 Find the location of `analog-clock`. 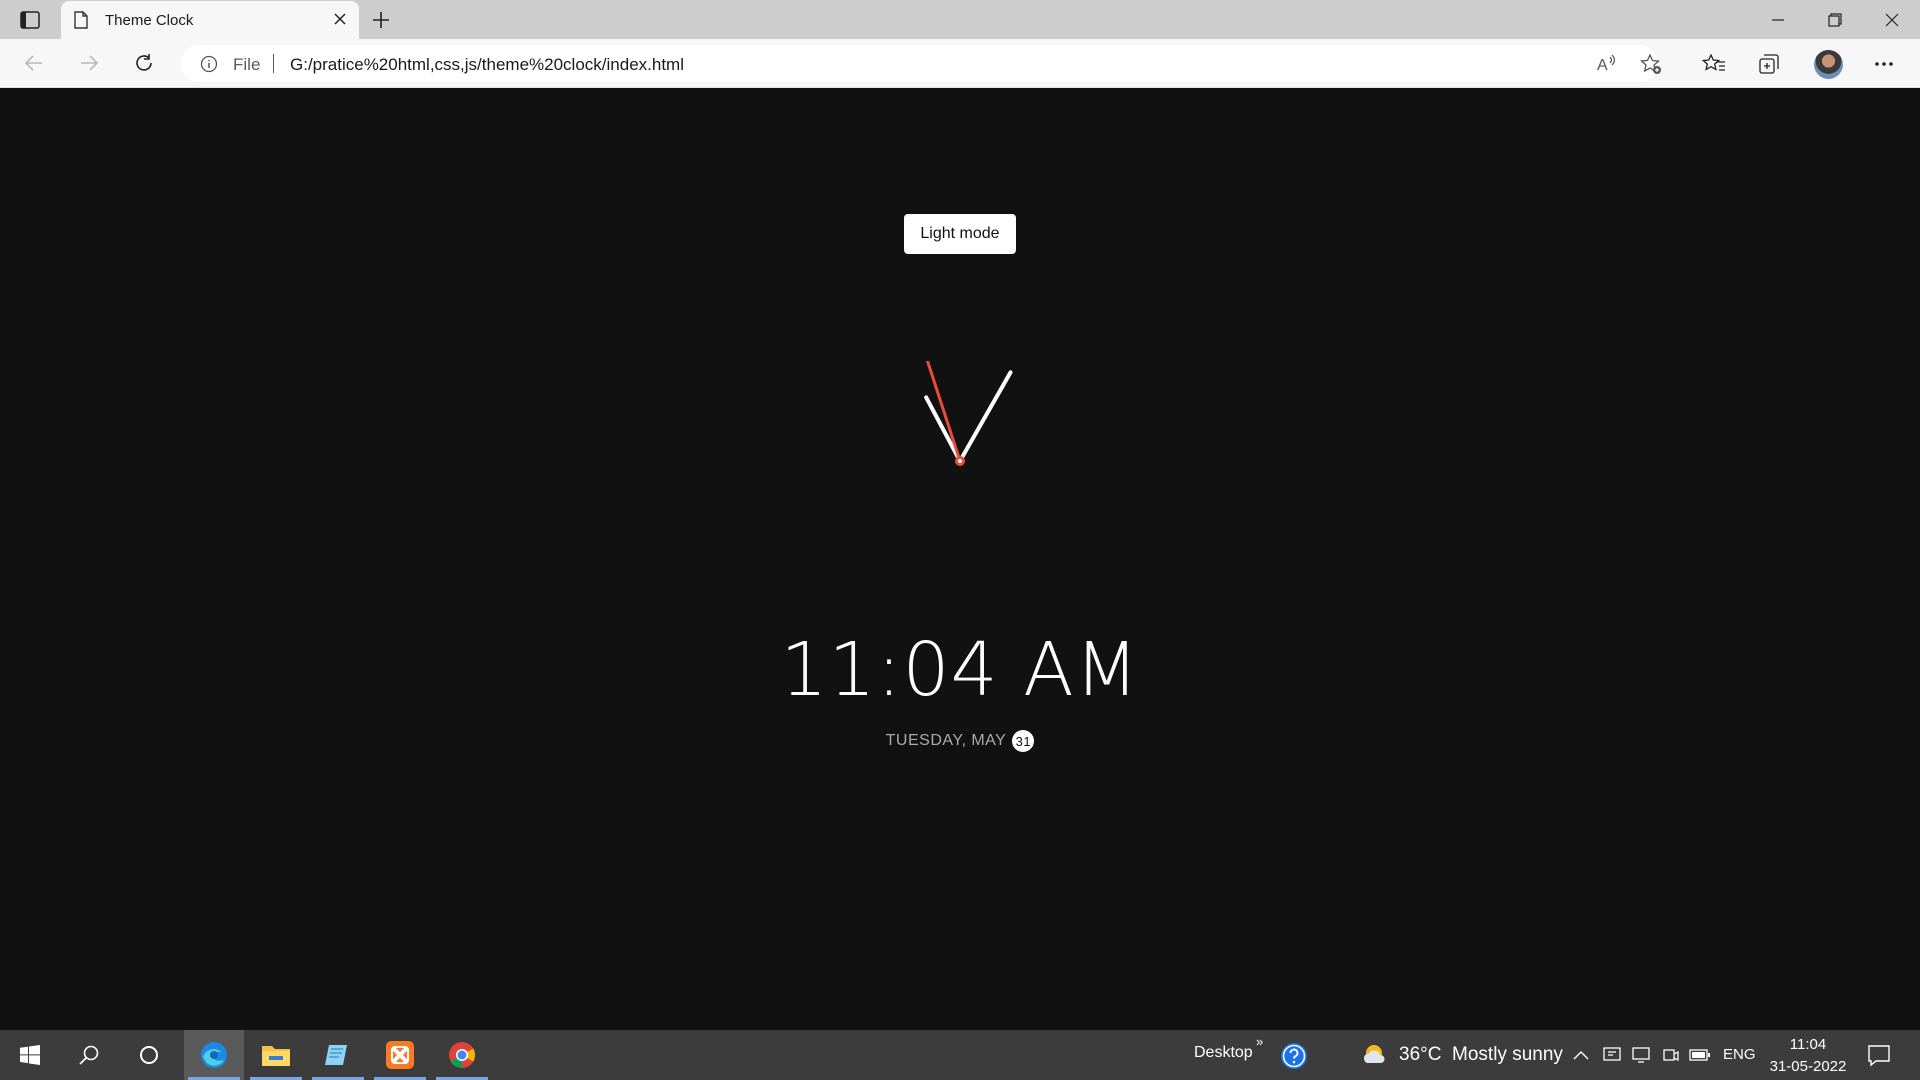

analog-clock is located at coordinates (968, 413).